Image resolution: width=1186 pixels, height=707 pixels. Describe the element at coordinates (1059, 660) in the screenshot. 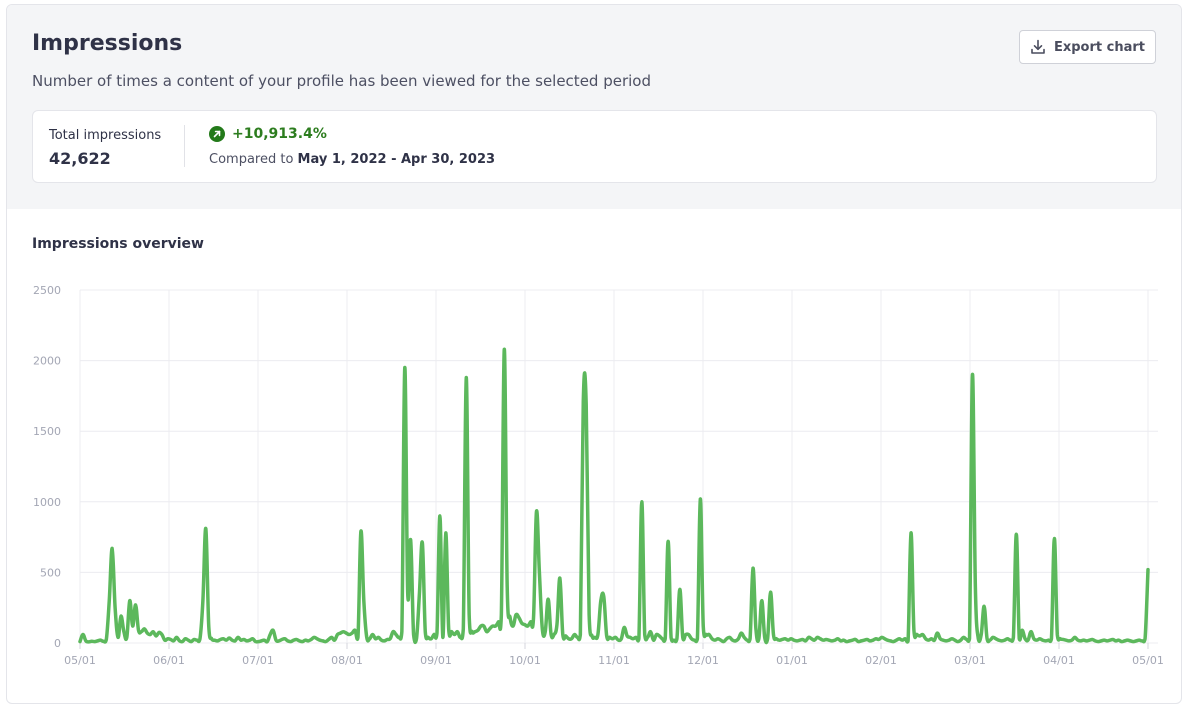

I see `x-tick-label: 04/01` at that location.